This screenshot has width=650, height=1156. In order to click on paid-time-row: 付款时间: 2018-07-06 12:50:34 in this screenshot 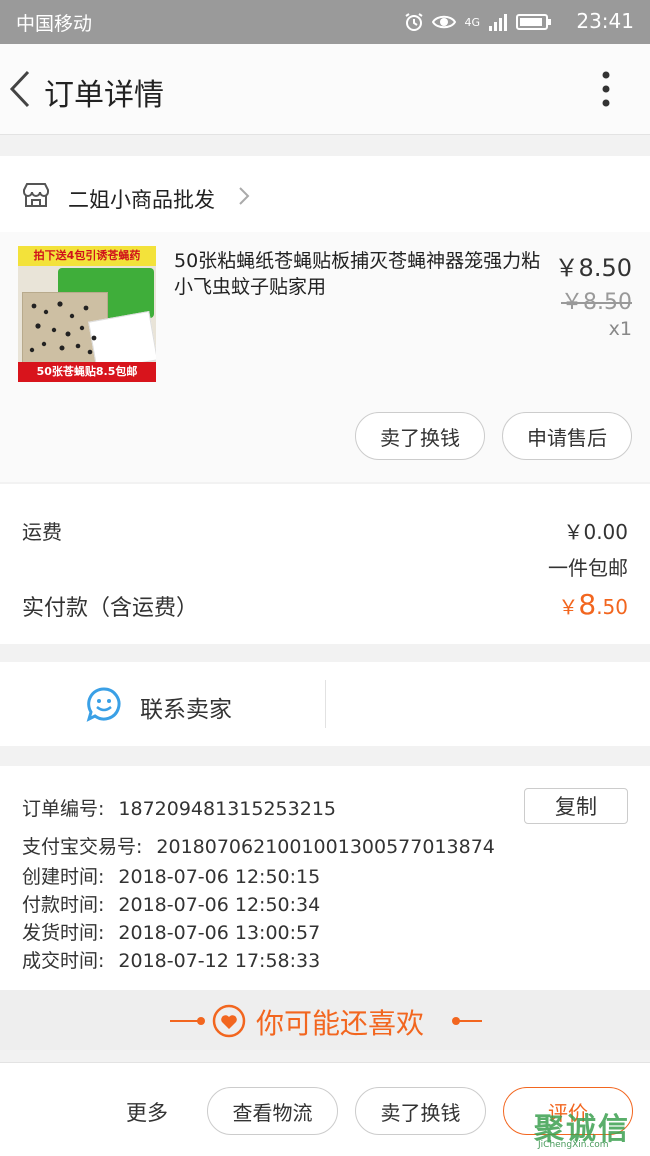, I will do `click(171, 903)`.